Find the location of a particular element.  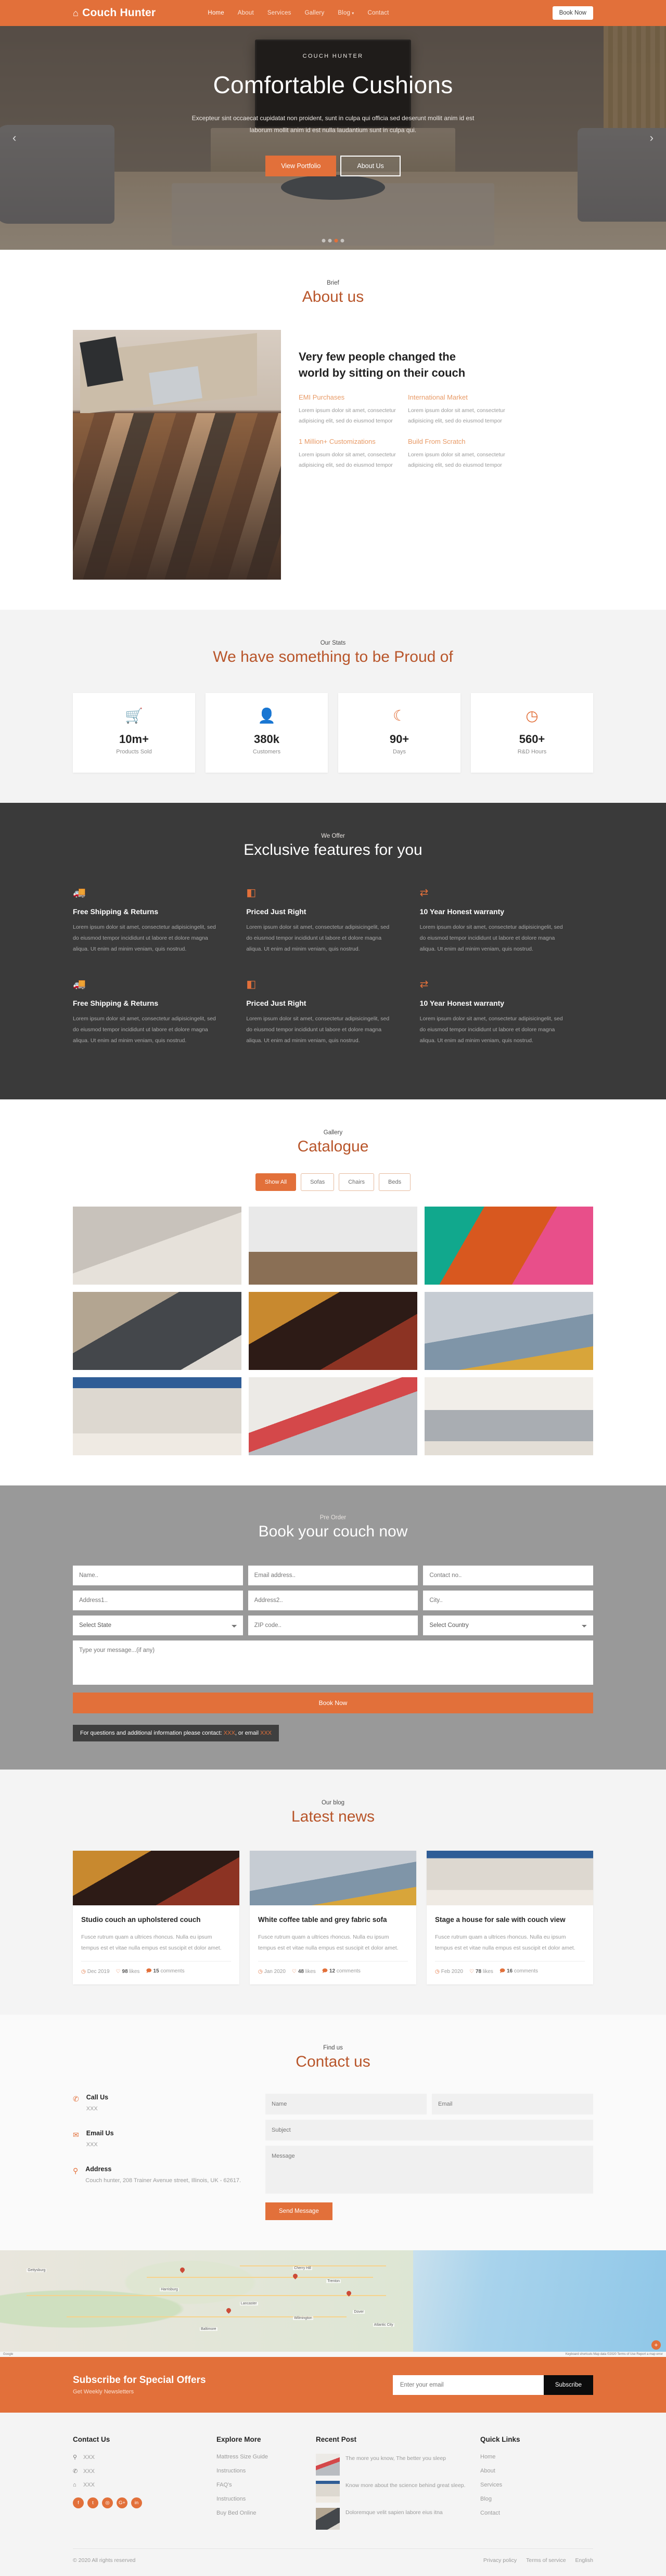

footer-explore-link: Mattress Size Guide is located at coordinates (259, 2457).